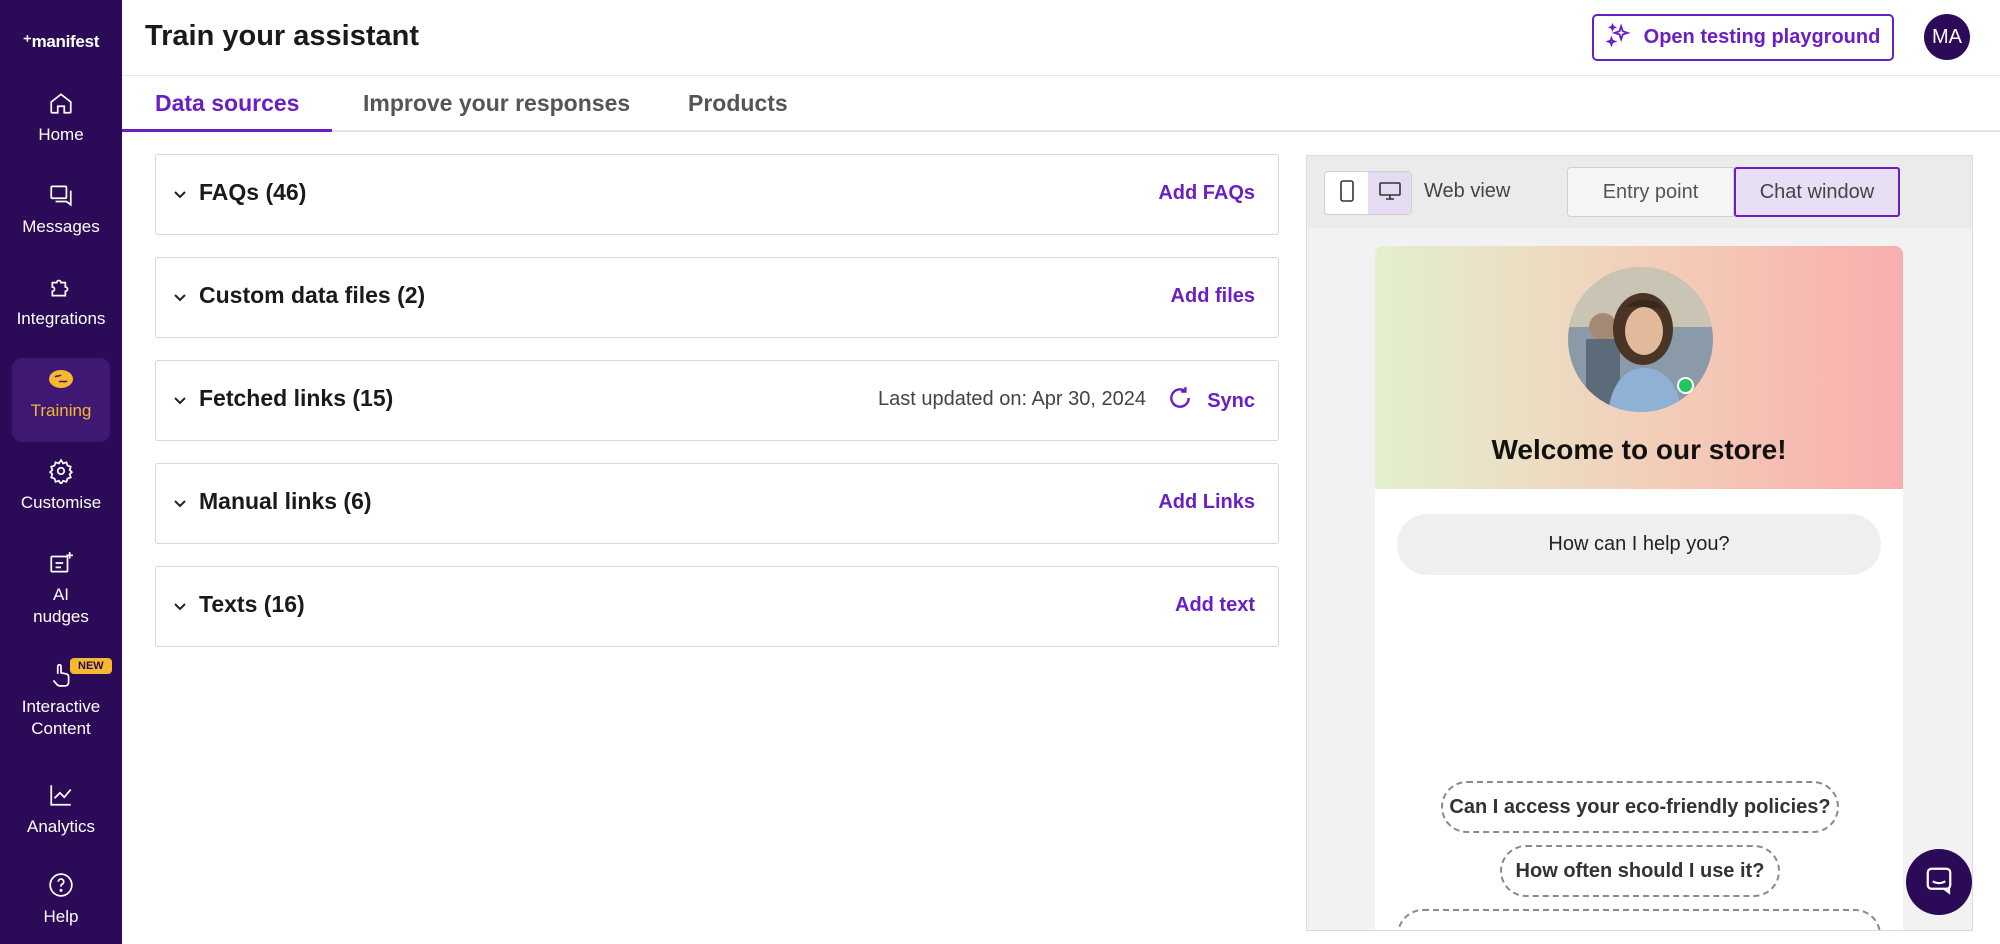 The width and height of the screenshot is (2000, 944). I want to click on sidebar-item-customise: Customise, so click(61, 499).